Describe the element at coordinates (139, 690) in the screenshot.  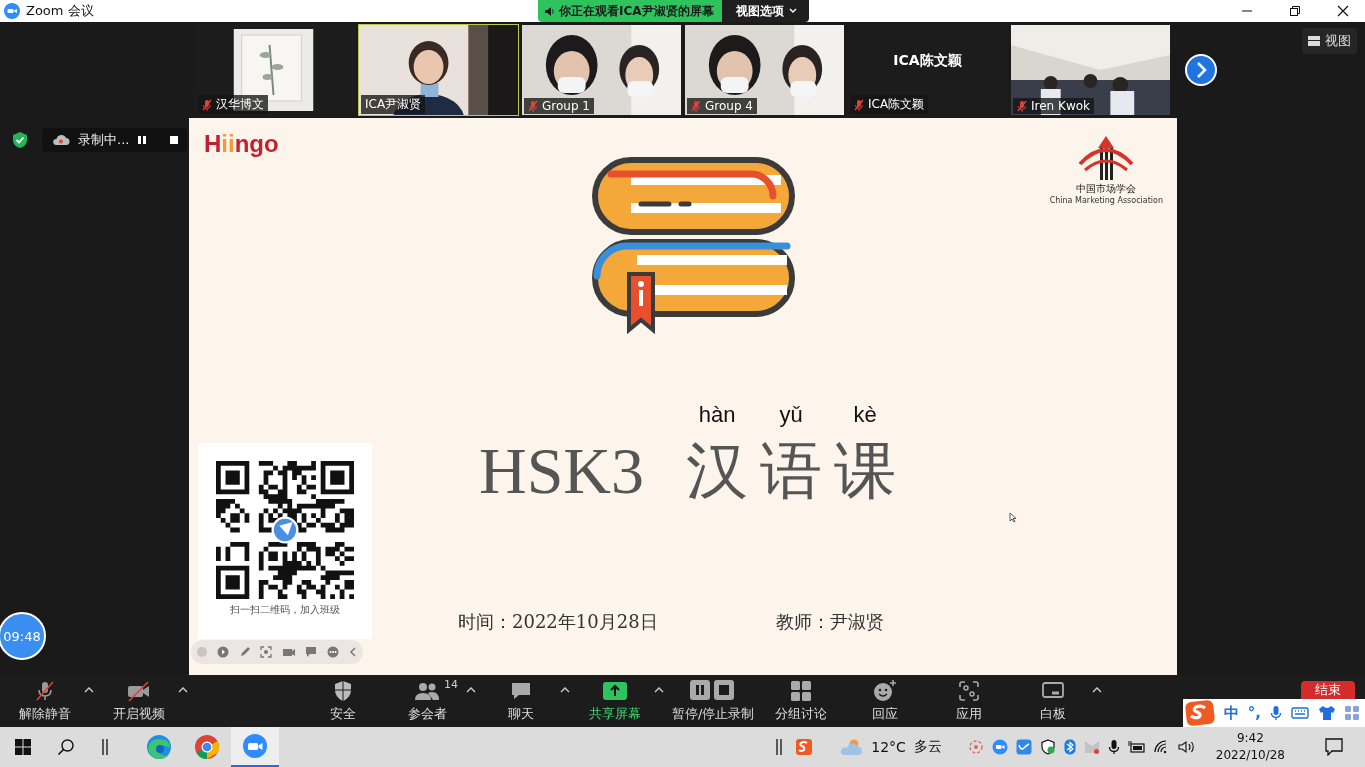
I see `video-off-icon` at that location.